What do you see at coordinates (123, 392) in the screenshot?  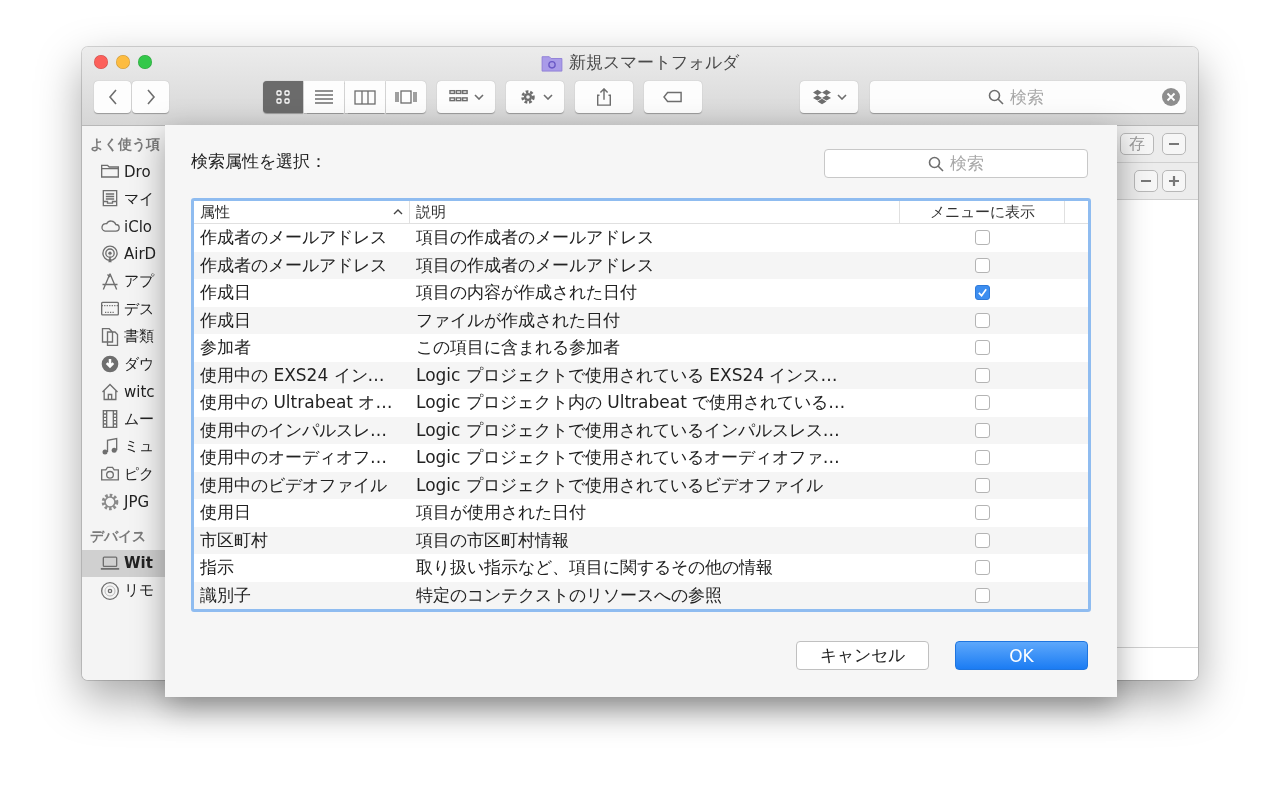 I see `sidebar-item: witc` at bounding box center [123, 392].